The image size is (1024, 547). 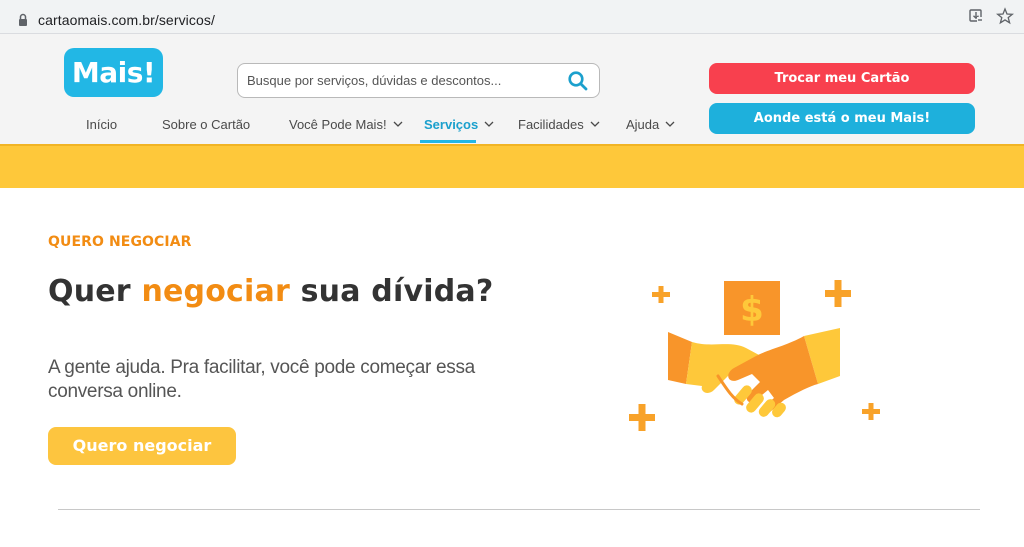 I want to click on install-icon, so click(x=976, y=16).